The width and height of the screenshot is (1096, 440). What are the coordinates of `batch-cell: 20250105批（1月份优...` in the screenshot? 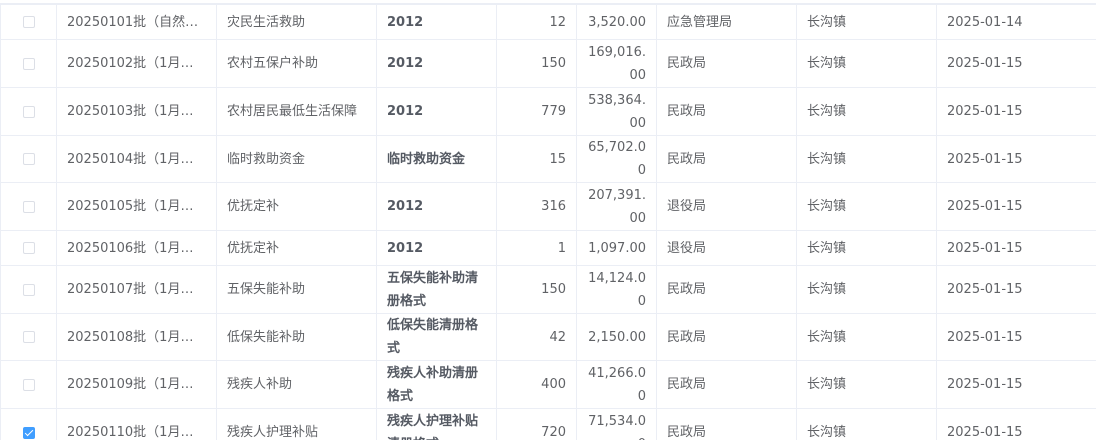 It's located at (136, 206).